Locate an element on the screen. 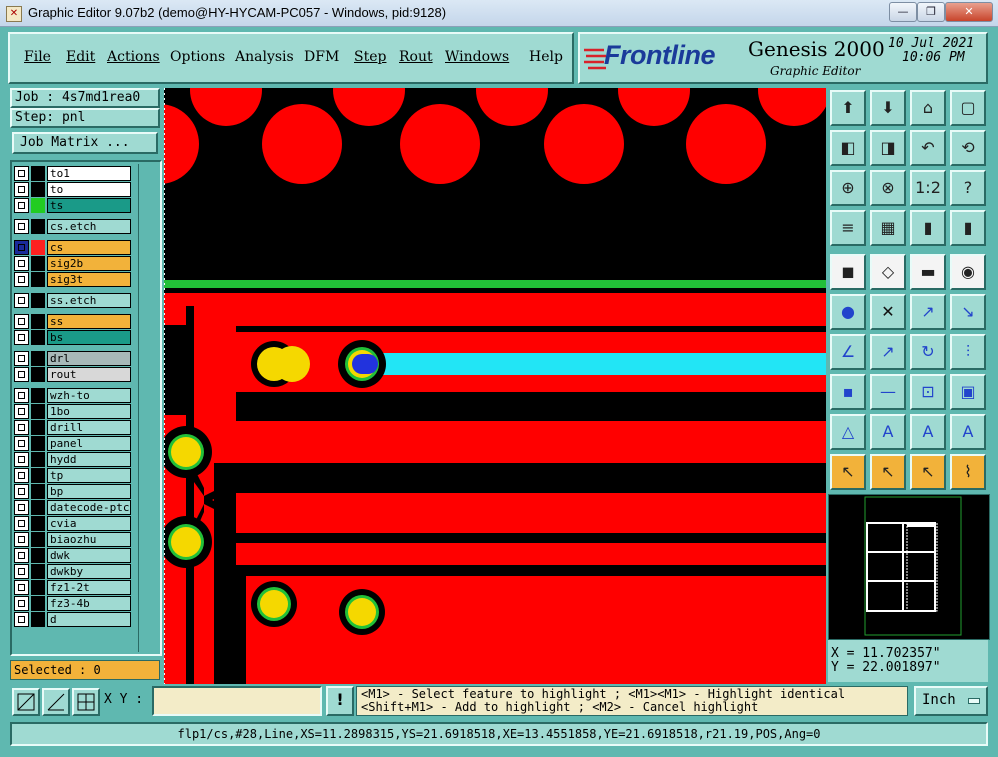 This screenshot has height=757, width=998. layer-name: cvia is located at coordinates (89, 523).